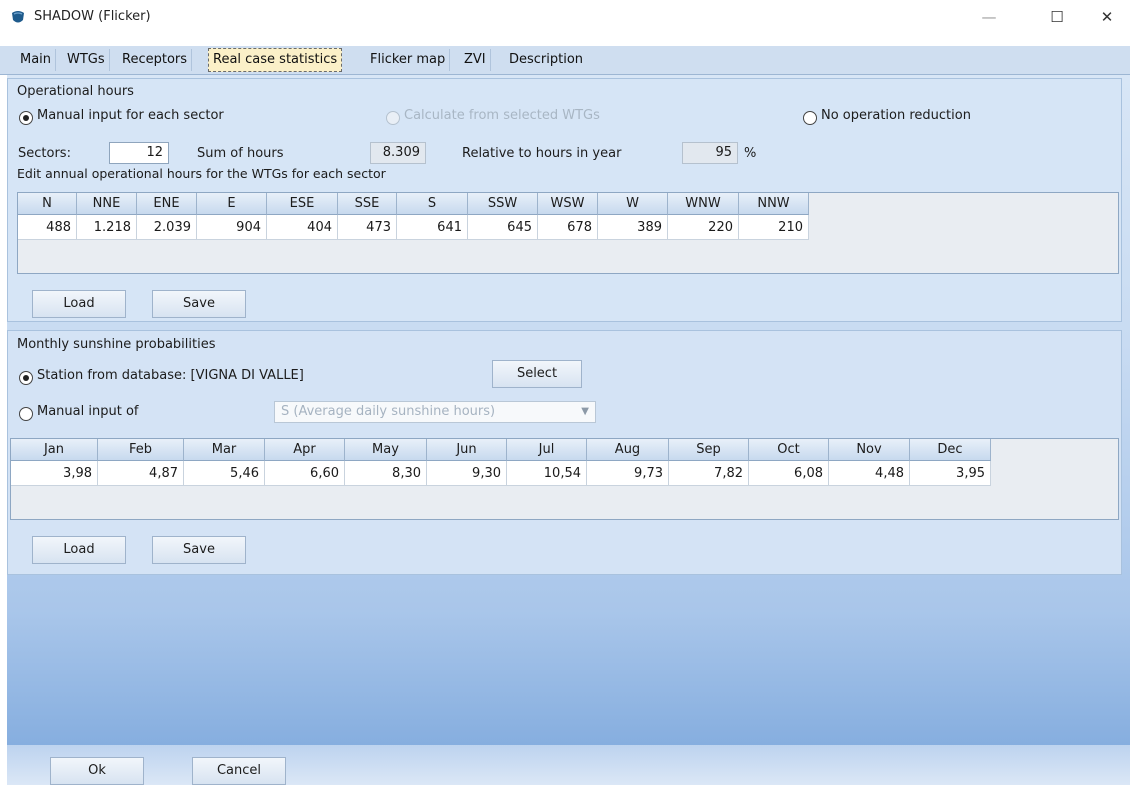 The height and width of the screenshot is (785, 1130). Describe the element at coordinates (628, 450) in the screenshot. I see `month-header-aug: Aug` at that location.